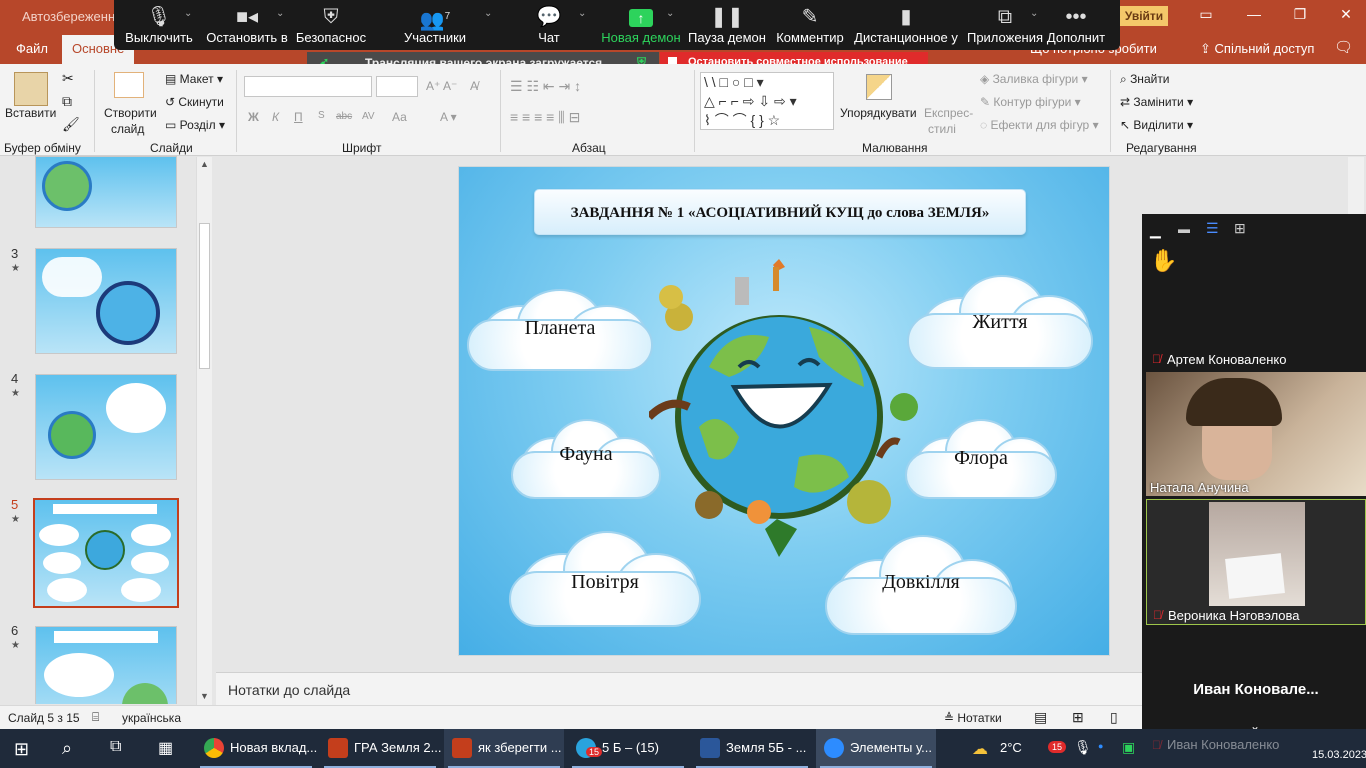 Image resolution: width=1366 pixels, height=768 pixels. Describe the element at coordinates (368, 116) in the screenshot. I see `spacing-button: AV` at that location.